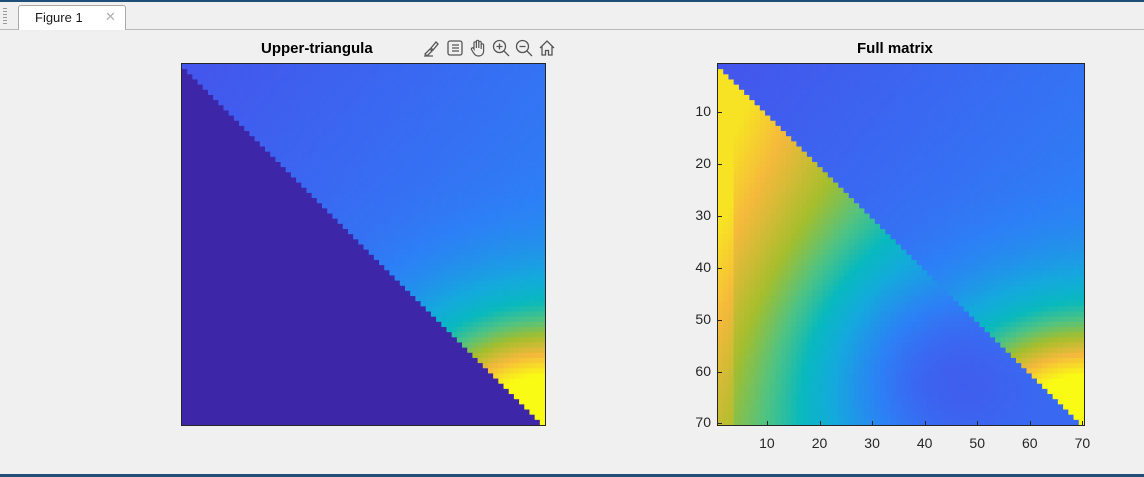 The image size is (1144, 477). I want to click on brush-icon, so click(432, 48).